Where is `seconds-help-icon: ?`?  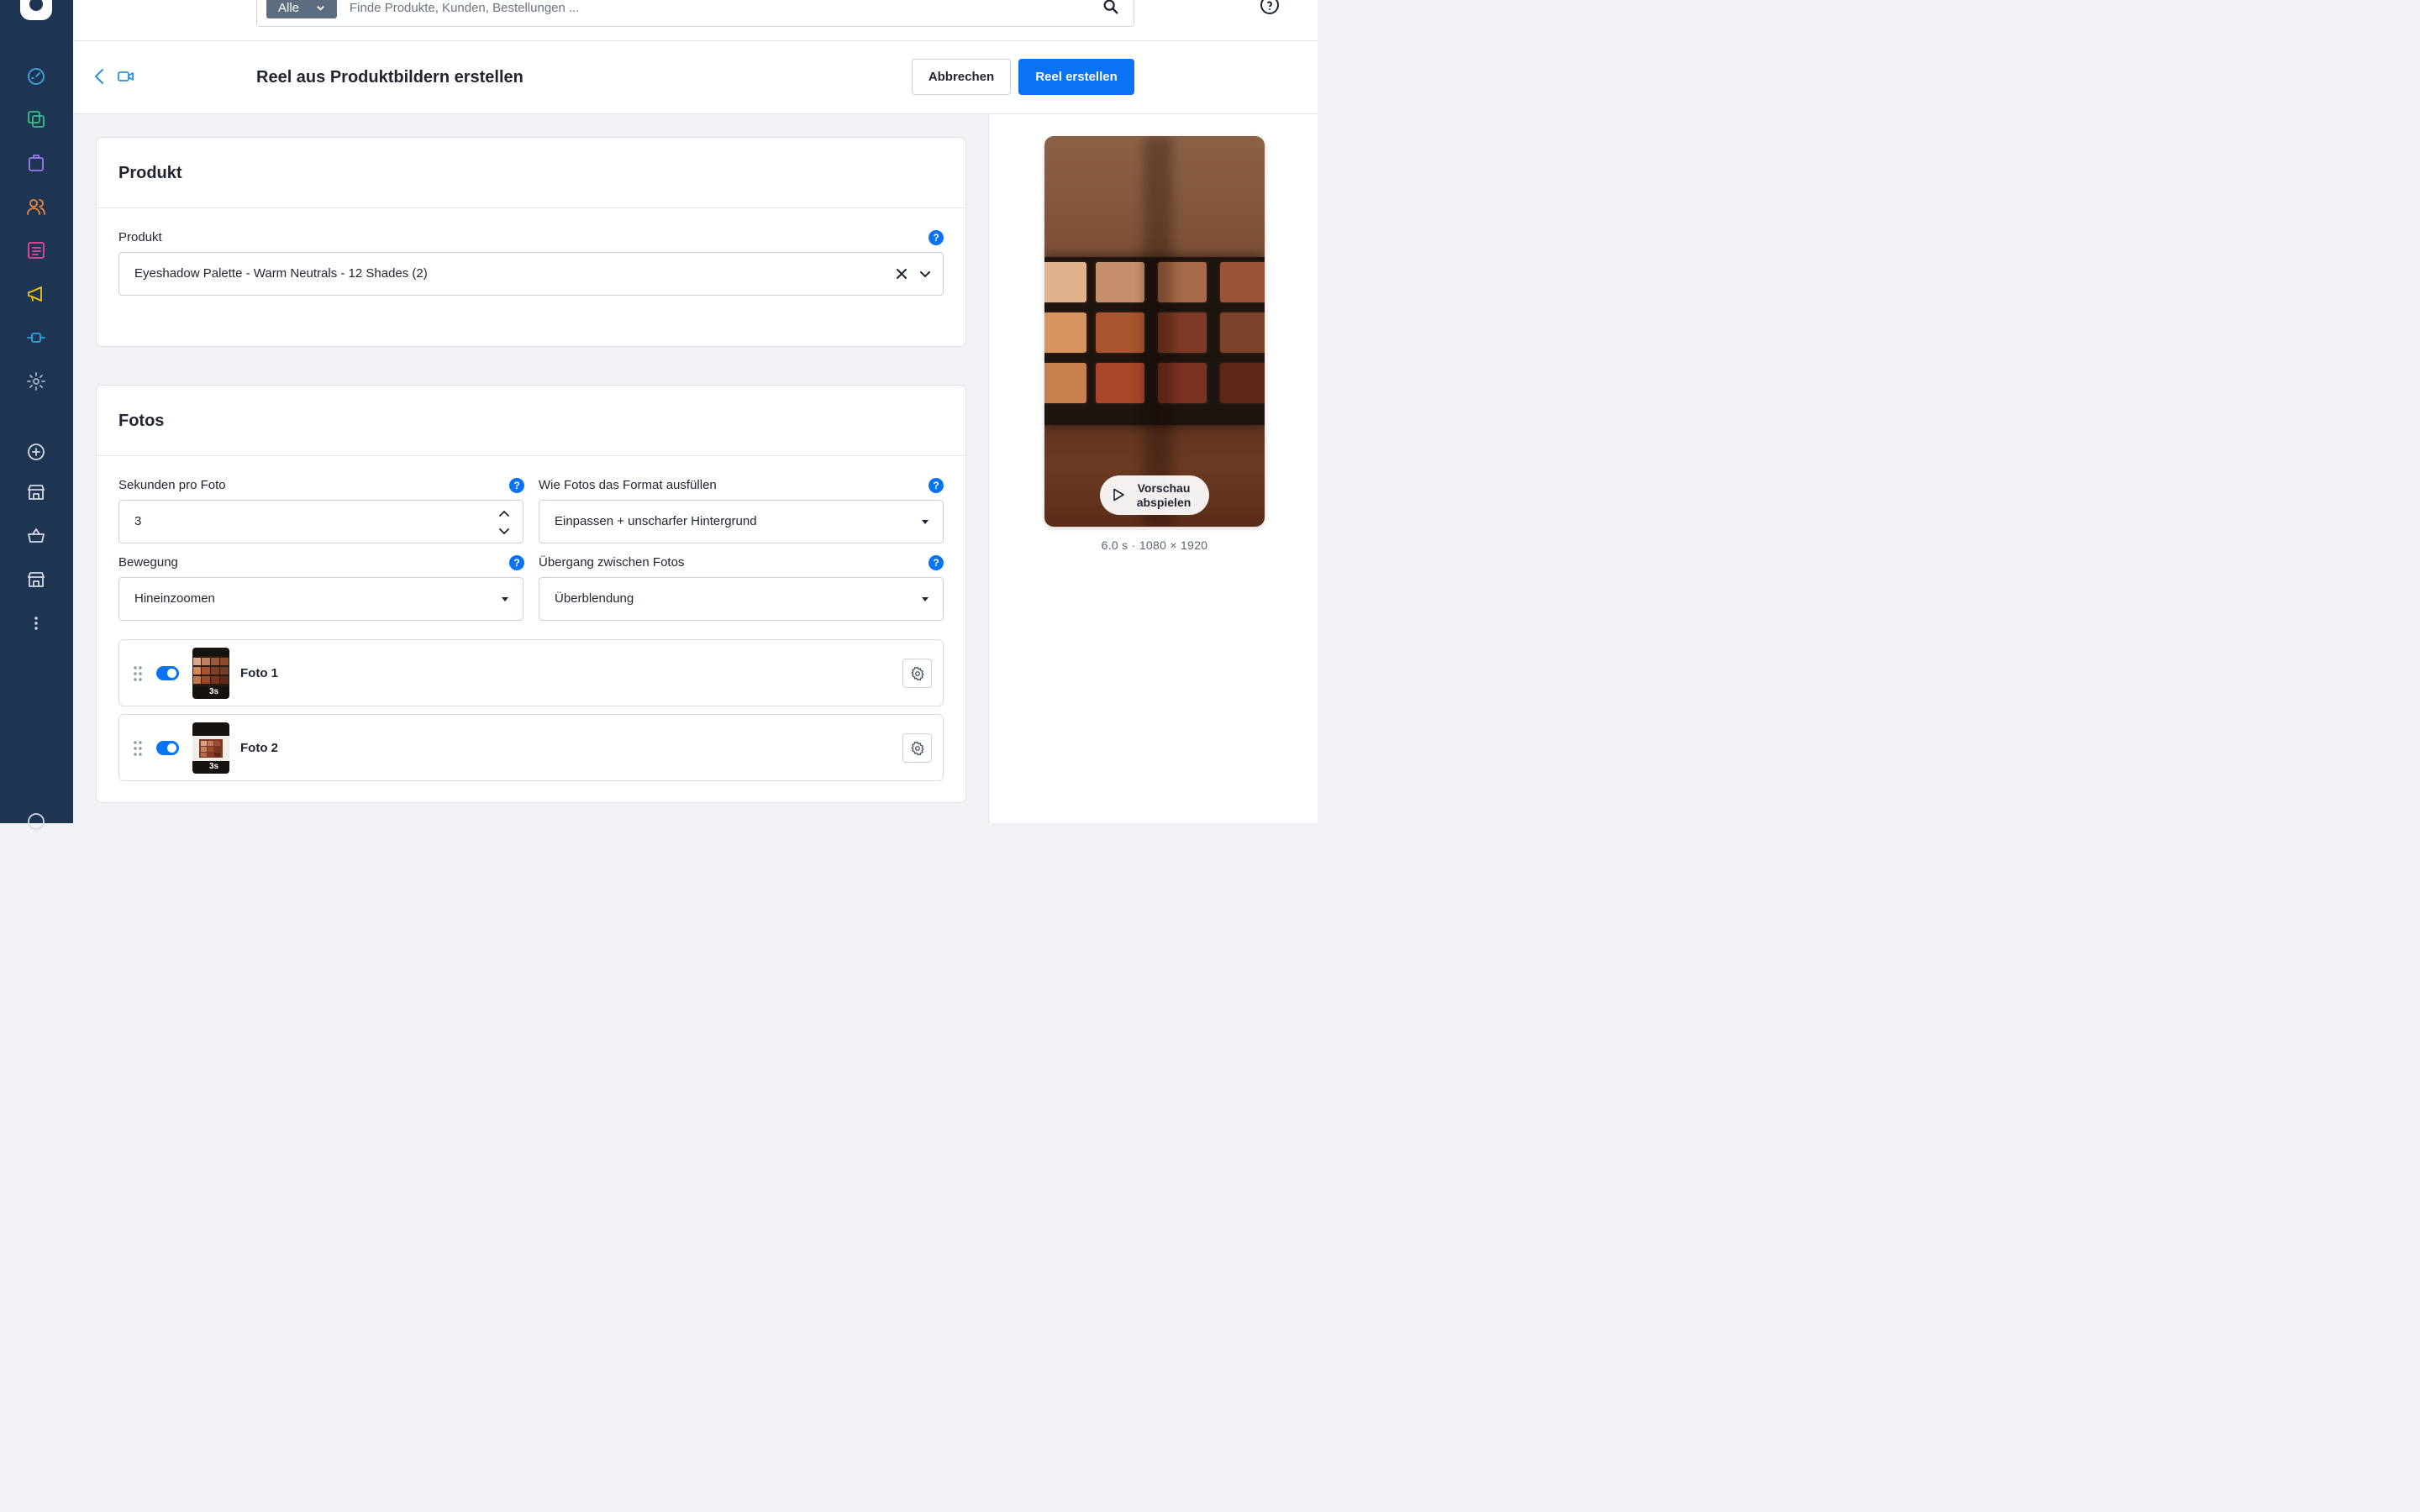
seconds-help-icon: ? is located at coordinates (516, 485).